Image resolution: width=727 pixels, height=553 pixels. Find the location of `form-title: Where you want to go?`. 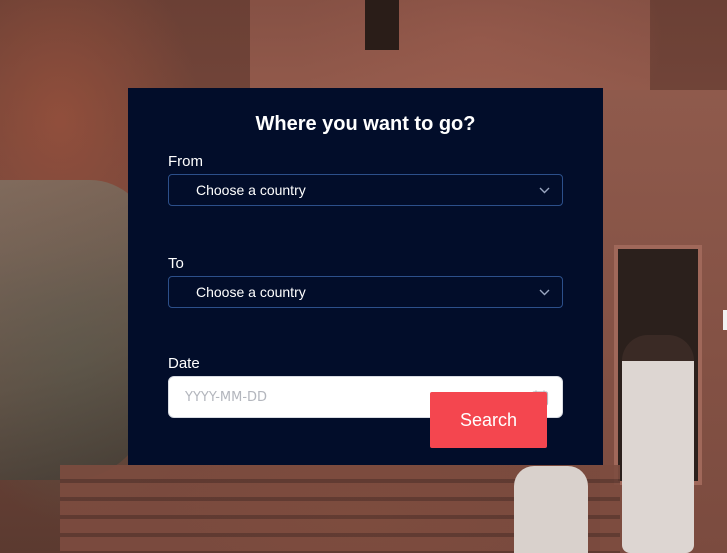

form-title: Where you want to go? is located at coordinates (365, 124).